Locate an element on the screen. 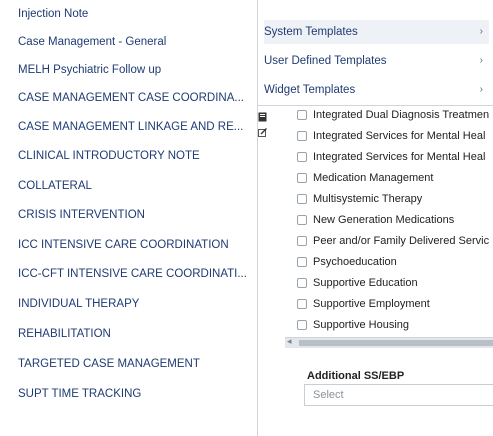 The image size is (493, 436). checkbox-label: Supportive Employment is located at coordinates (371, 304).